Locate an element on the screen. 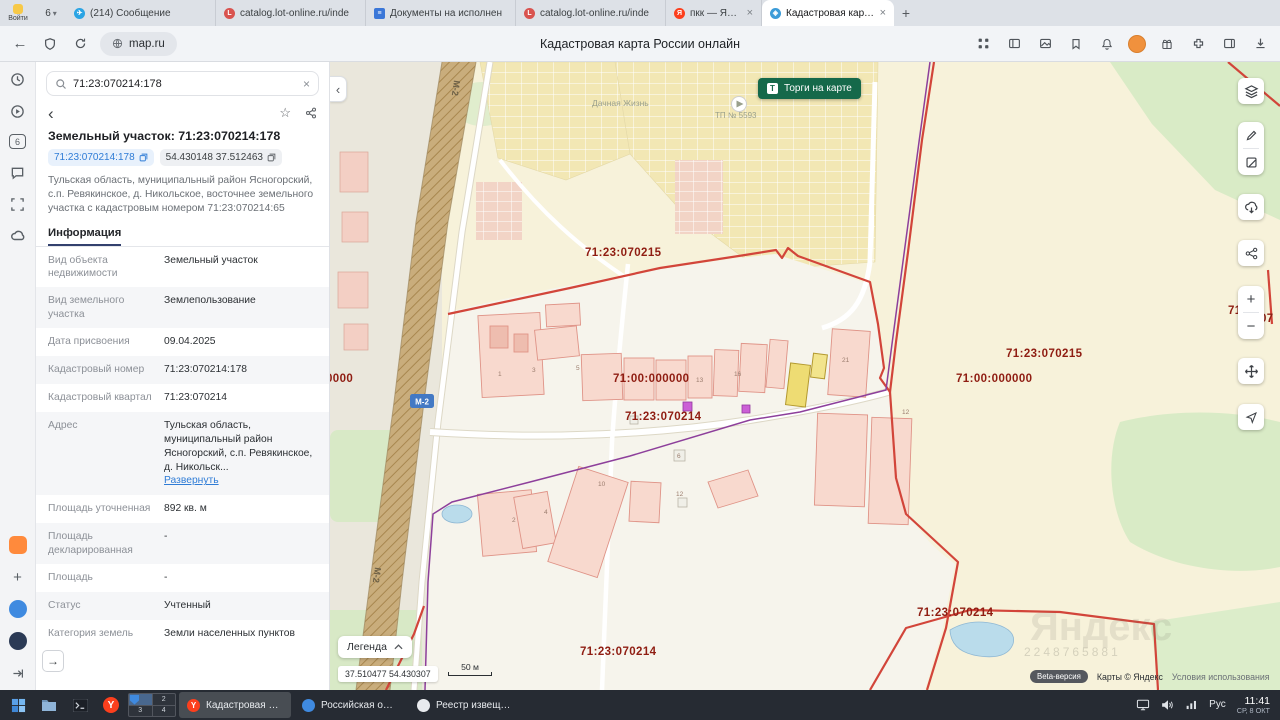 The width and height of the screenshot is (1280, 720). quarter-label: 71:23:070214 is located at coordinates (618, 652).